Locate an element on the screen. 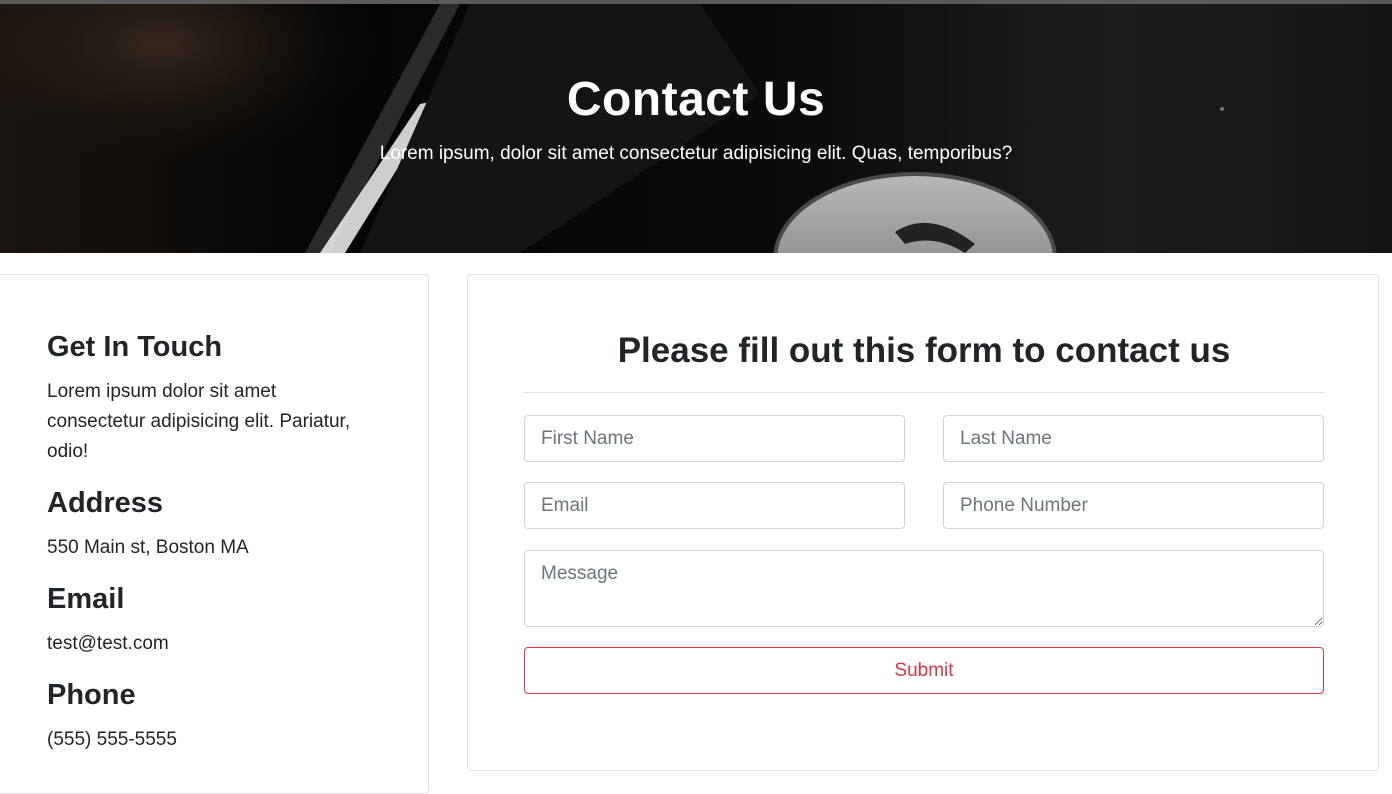 The image size is (1392, 794). hero-title: Contact Us is located at coordinates (696, 99).